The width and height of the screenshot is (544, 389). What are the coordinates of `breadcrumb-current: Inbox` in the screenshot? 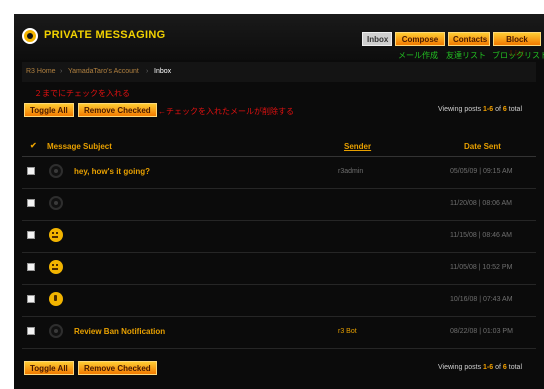 It's located at (163, 71).